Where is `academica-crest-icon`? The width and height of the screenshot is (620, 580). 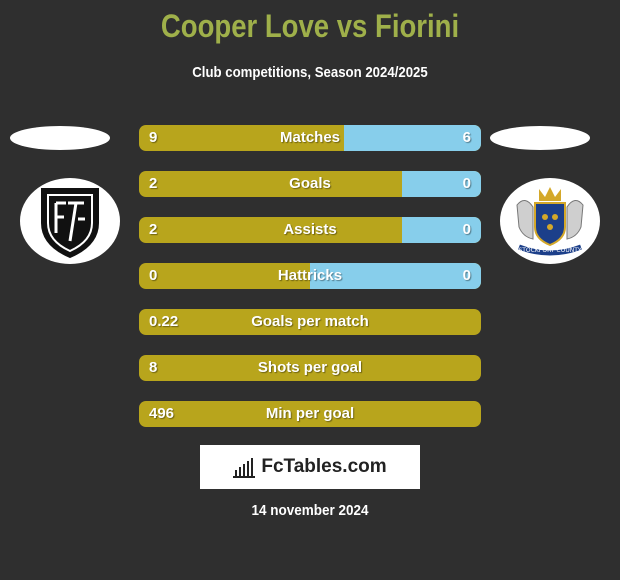
academica-crest-icon is located at coordinates (70, 223).